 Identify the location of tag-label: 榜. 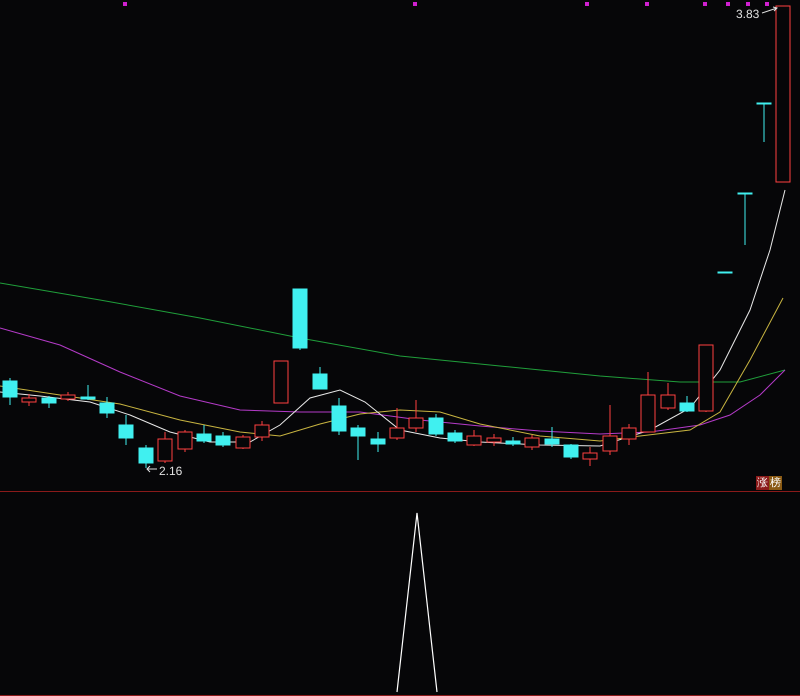
(775, 483).